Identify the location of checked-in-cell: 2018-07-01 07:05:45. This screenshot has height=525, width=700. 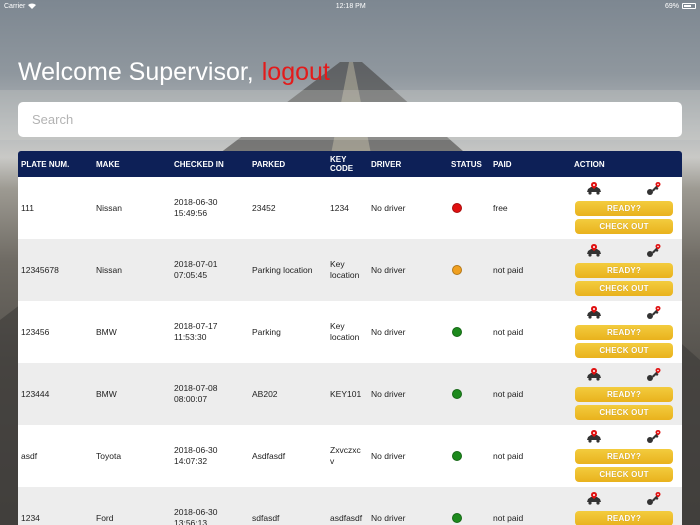
(213, 270).